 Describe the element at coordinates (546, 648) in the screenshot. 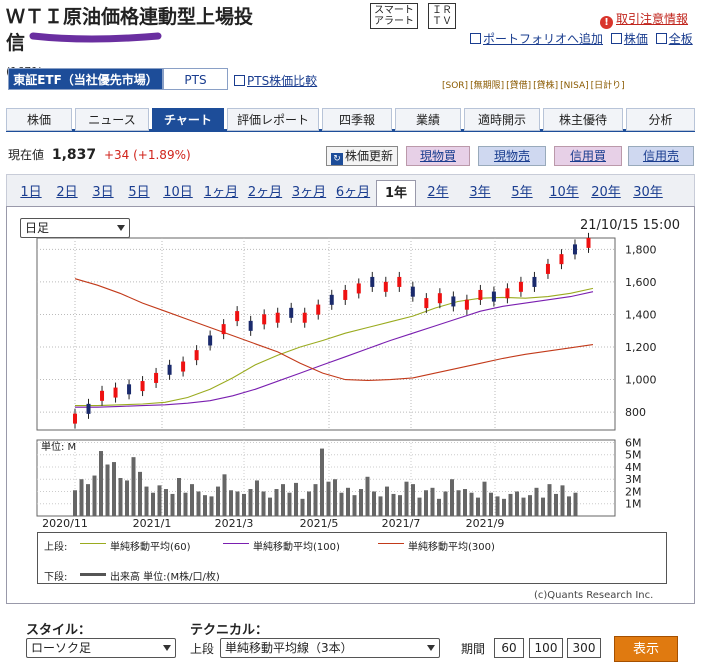

I see `period-input-2: 100` at that location.